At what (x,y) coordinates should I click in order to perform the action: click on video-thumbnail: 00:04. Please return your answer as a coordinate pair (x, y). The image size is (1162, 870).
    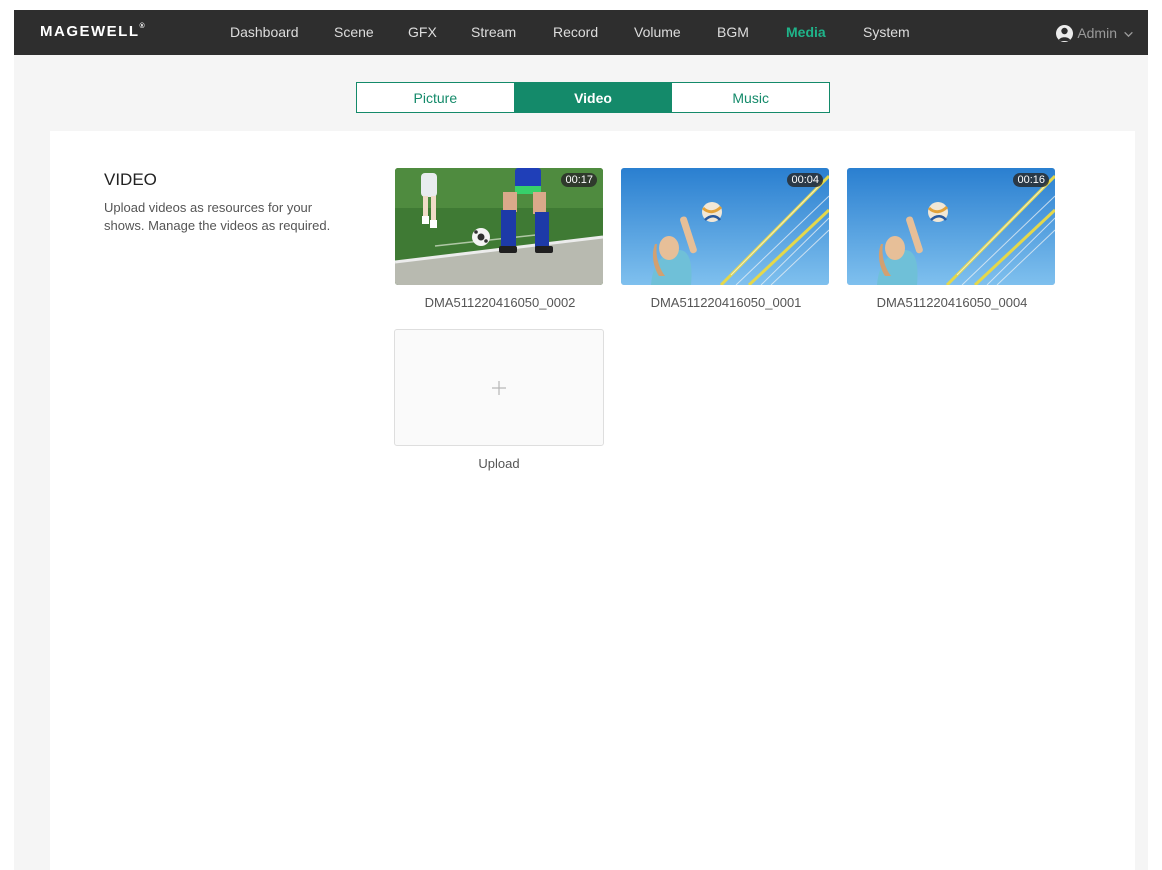
    Looking at the image, I should click on (725, 226).